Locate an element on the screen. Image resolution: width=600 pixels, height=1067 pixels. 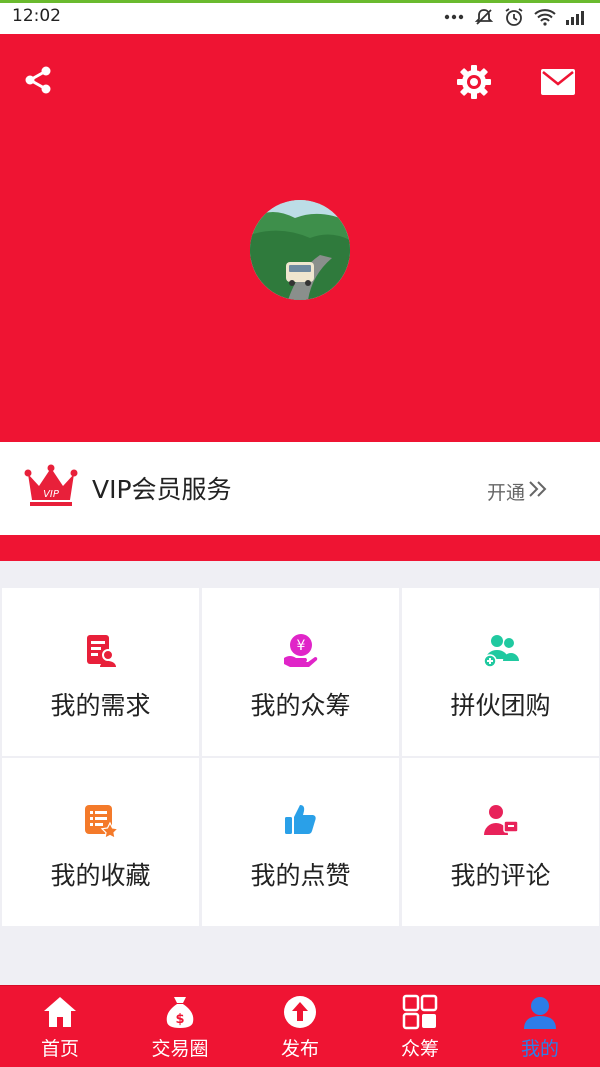
menu-item-label: 我的众筹 is located at coordinates (300, 705).